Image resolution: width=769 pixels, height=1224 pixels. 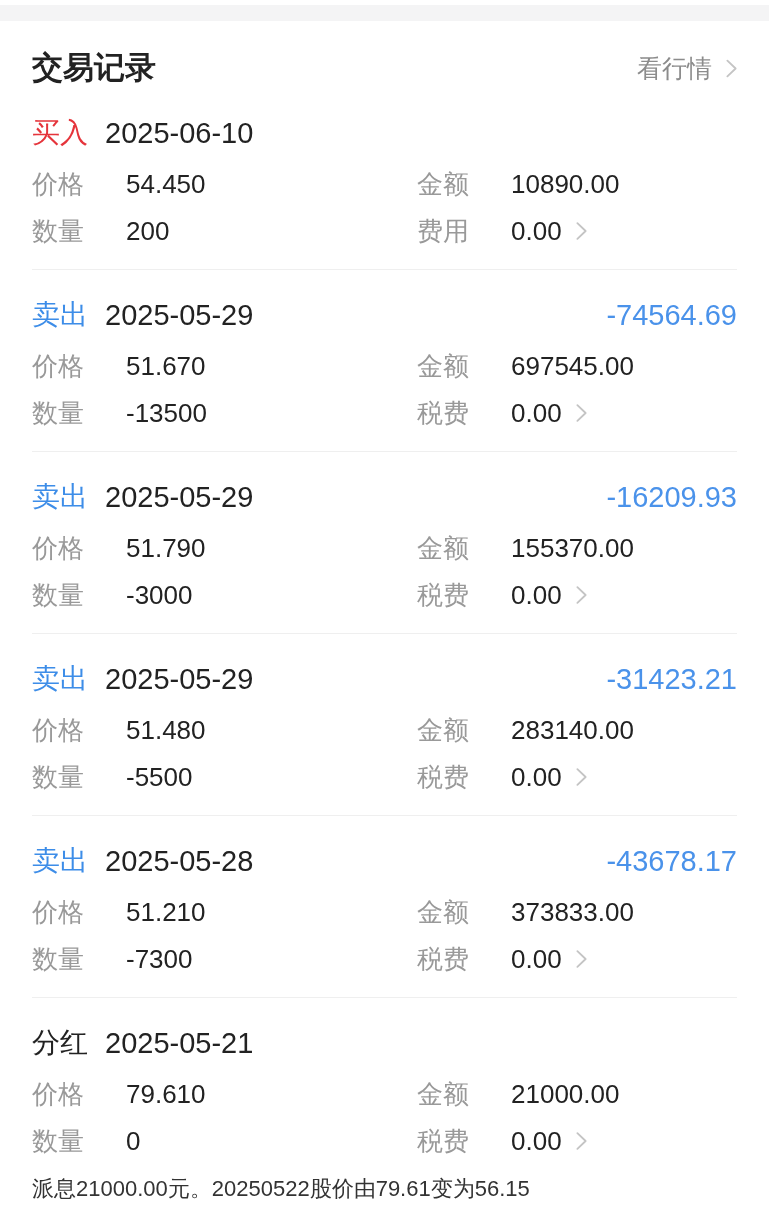 What do you see at coordinates (148, 231) in the screenshot?
I see `field-value: 200` at bounding box center [148, 231].